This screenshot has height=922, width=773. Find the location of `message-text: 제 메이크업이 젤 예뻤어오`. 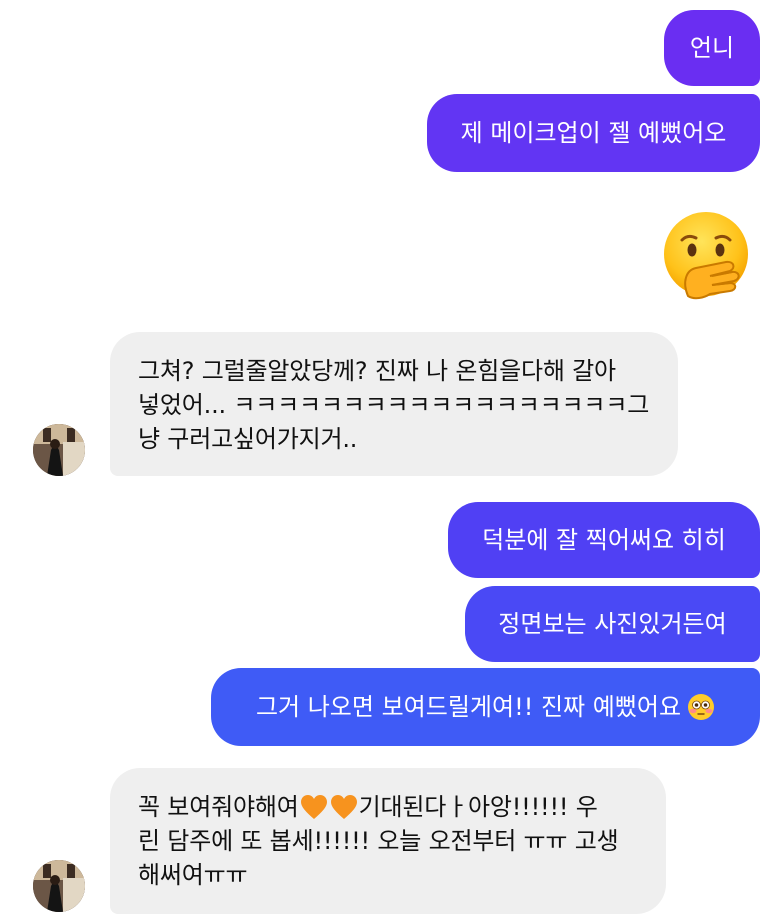

message-text: 제 메이크업이 젤 예뻤어오 is located at coordinates (593, 133).